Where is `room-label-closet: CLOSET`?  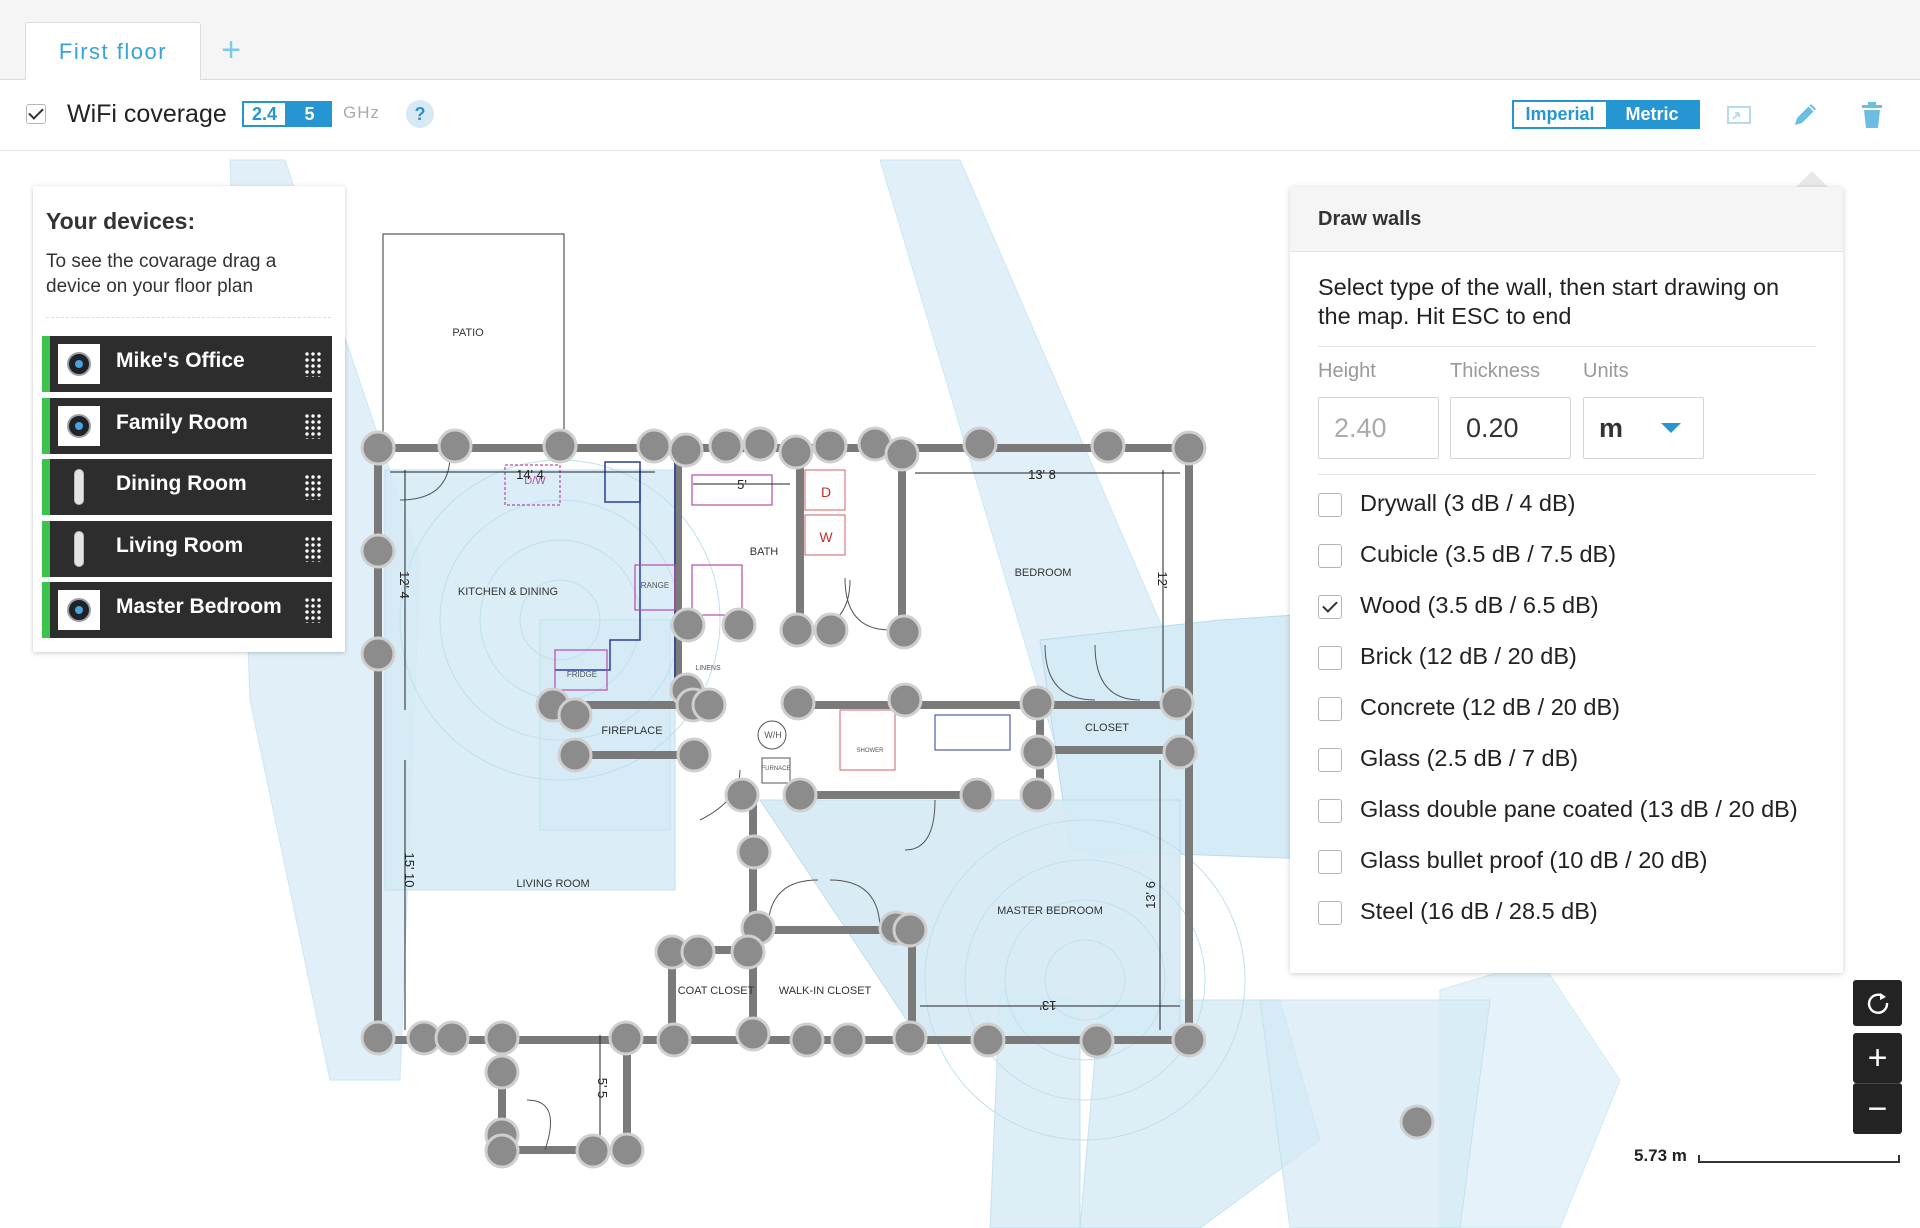
room-label-closet: CLOSET is located at coordinates (1107, 728).